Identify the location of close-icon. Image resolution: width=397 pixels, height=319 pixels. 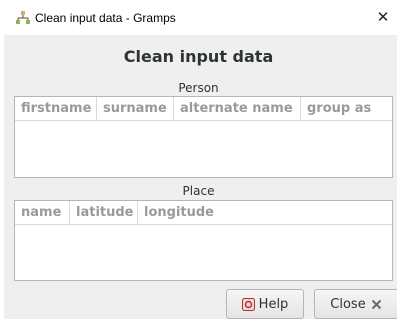
(376, 304).